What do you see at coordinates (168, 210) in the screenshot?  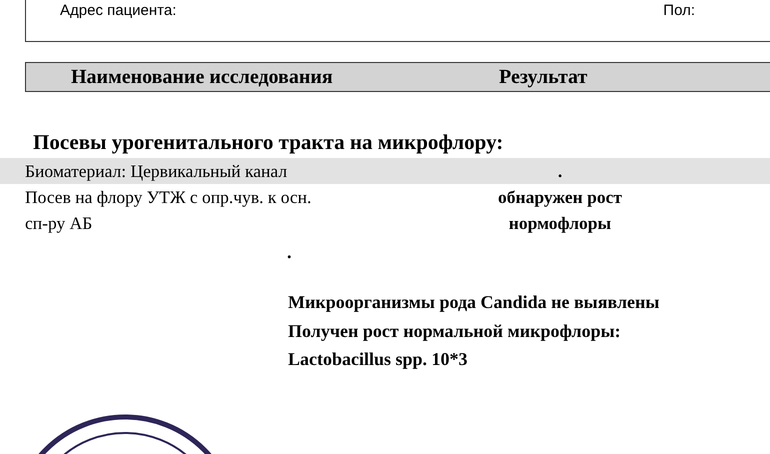 I see `test-name: Посев на флору УТЖ с опр.чув. к осн. сп-ру АБ` at bounding box center [168, 210].